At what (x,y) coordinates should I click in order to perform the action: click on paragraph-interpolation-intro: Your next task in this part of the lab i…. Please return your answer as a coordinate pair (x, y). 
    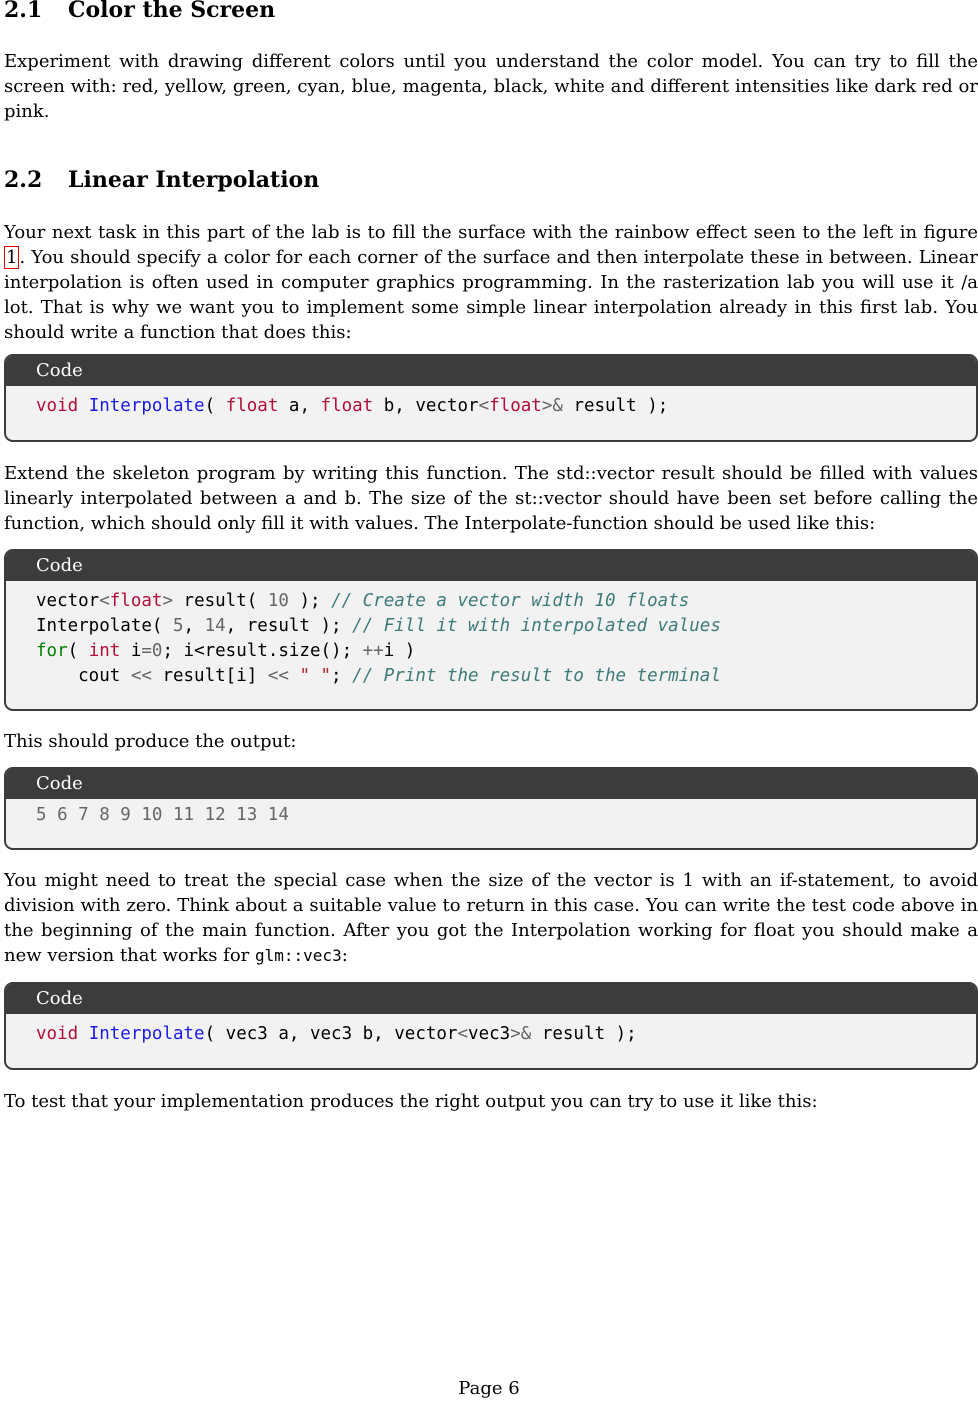
    Looking at the image, I should click on (491, 282).